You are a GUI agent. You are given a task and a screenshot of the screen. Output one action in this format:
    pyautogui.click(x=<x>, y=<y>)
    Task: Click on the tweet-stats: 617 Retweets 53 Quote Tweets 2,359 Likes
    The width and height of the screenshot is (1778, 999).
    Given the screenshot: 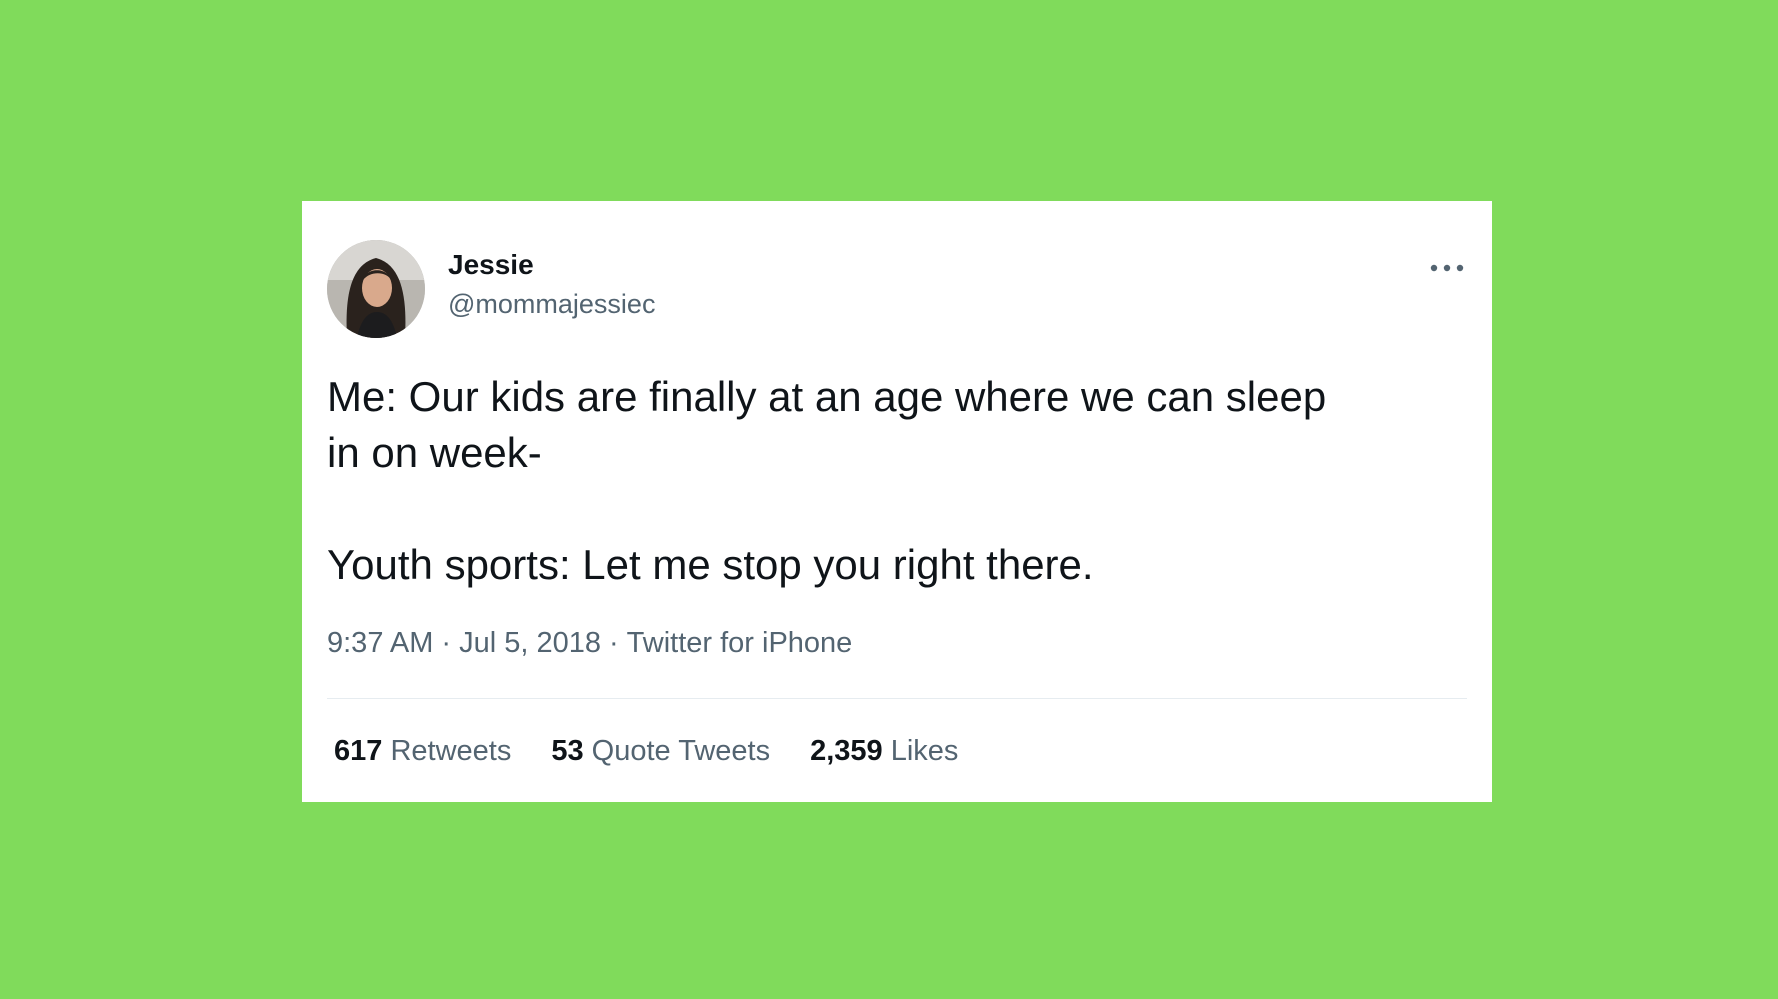 What is the action you would take?
    pyautogui.click(x=666, y=751)
    